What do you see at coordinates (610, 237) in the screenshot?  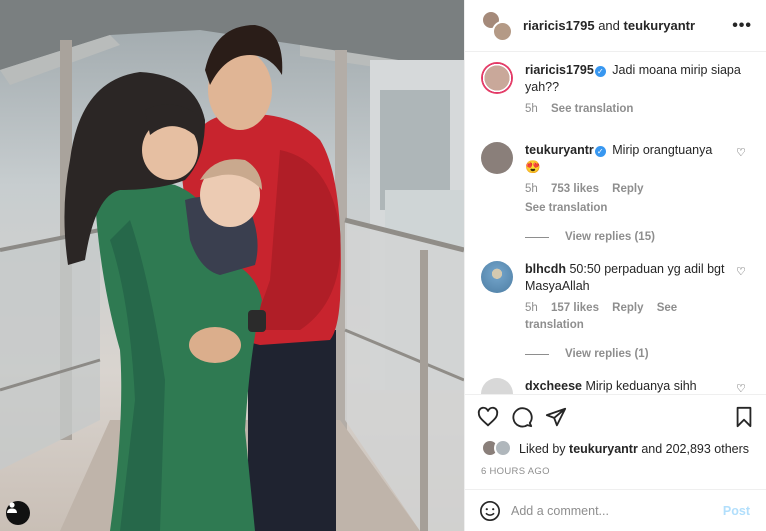 I see `view-replies-label: View replies (15)` at bounding box center [610, 237].